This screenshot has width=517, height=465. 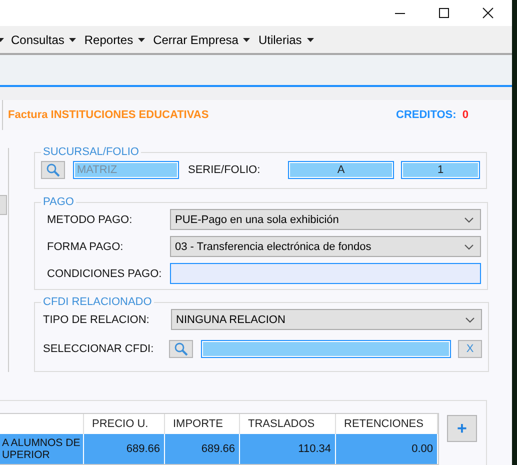 What do you see at coordinates (488, 13) in the screenshot?
I see `close-icon` at bounding box center [488, 13].